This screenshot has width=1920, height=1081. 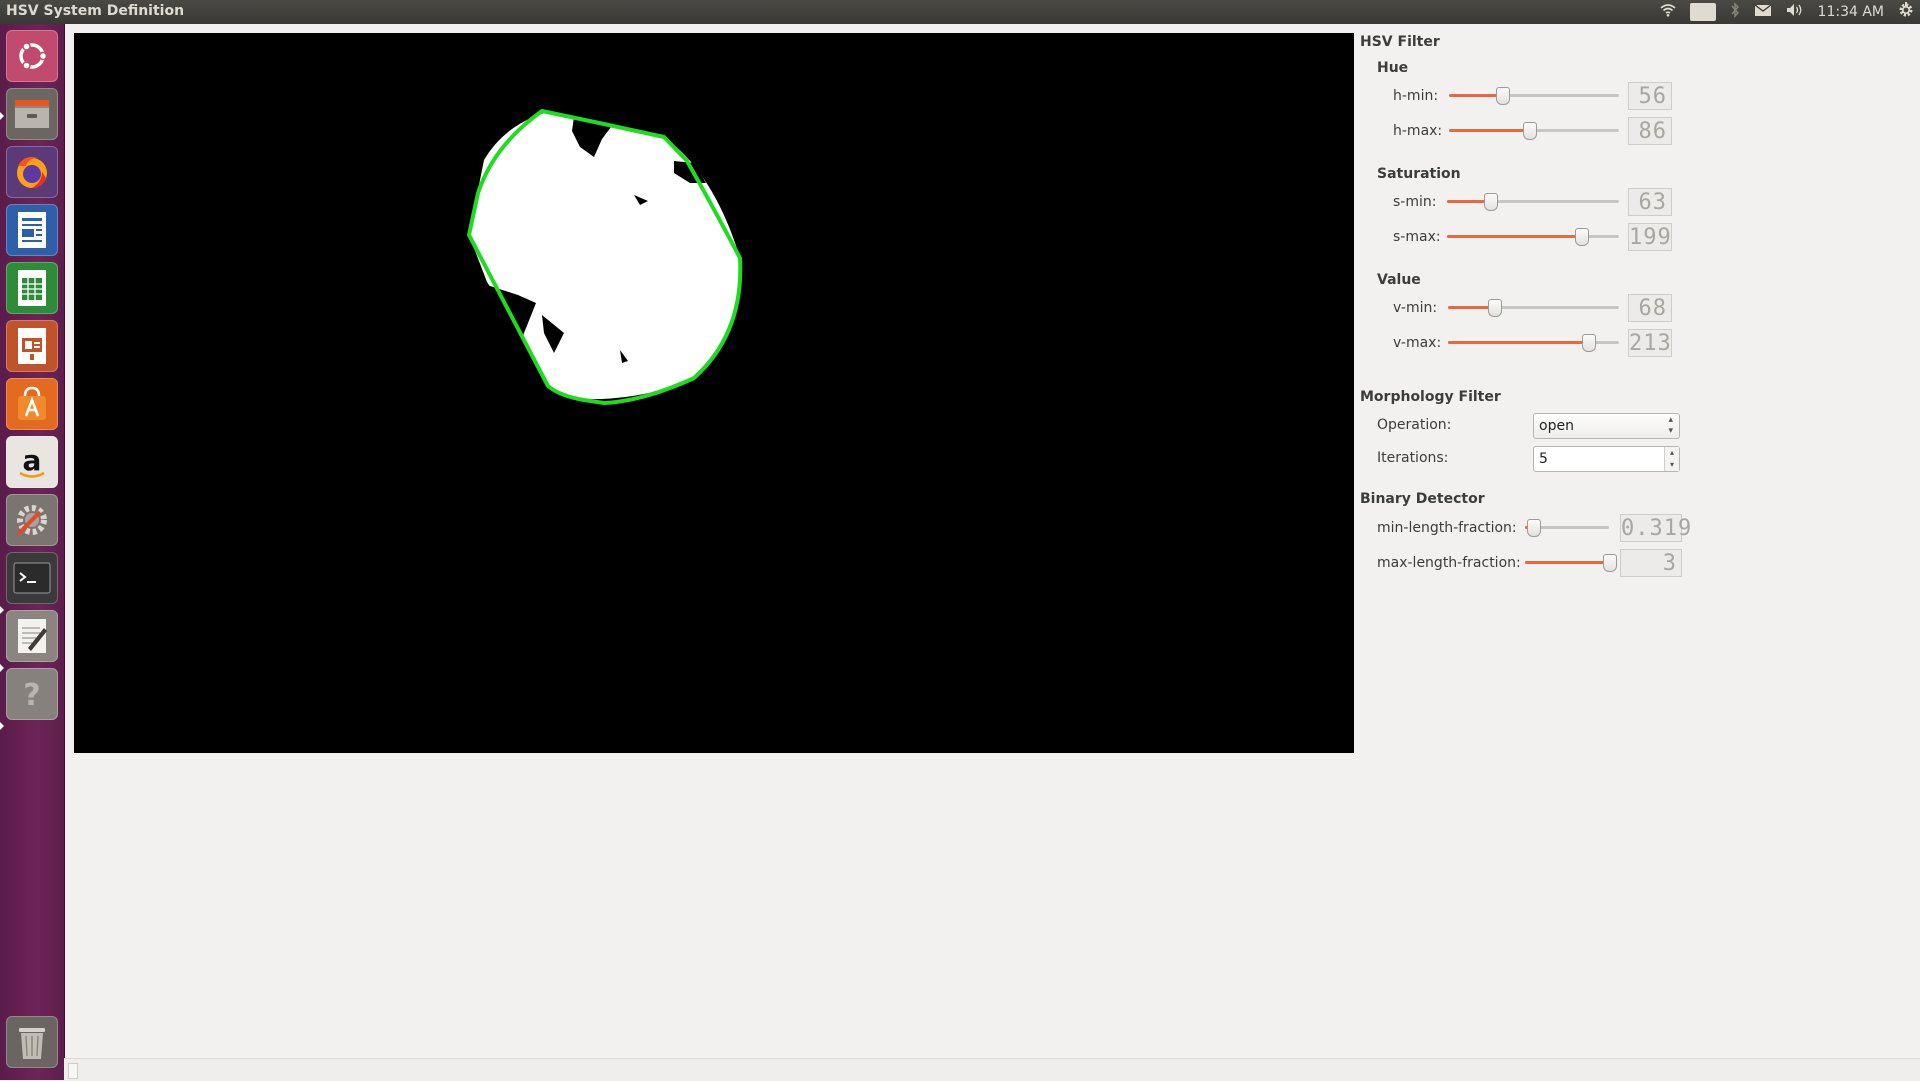 What do you see at coordinates (1400, 42) in the screenshot?
I see `hsv-filter-title: HSV Filter` at bounding box center [1400, 42].